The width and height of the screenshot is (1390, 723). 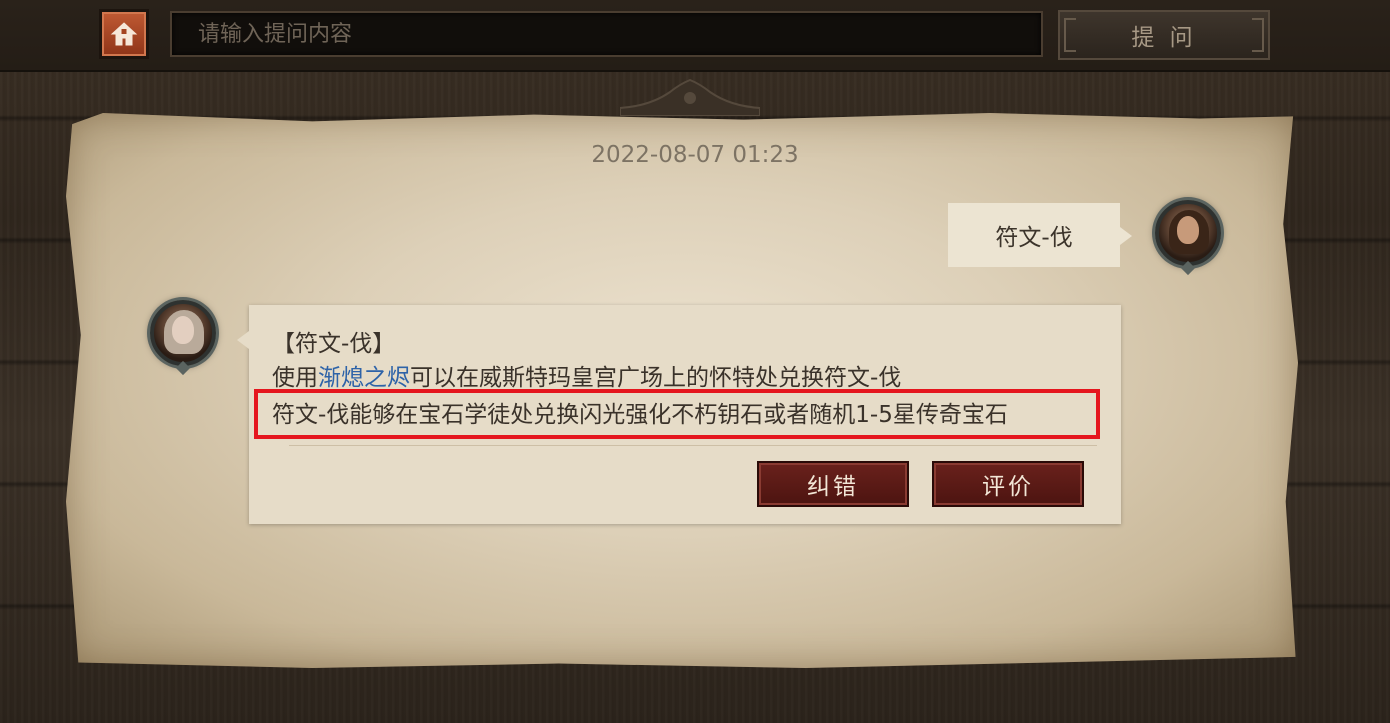 I want to click on top-bar: 提 问, so click(x=695, y=36).